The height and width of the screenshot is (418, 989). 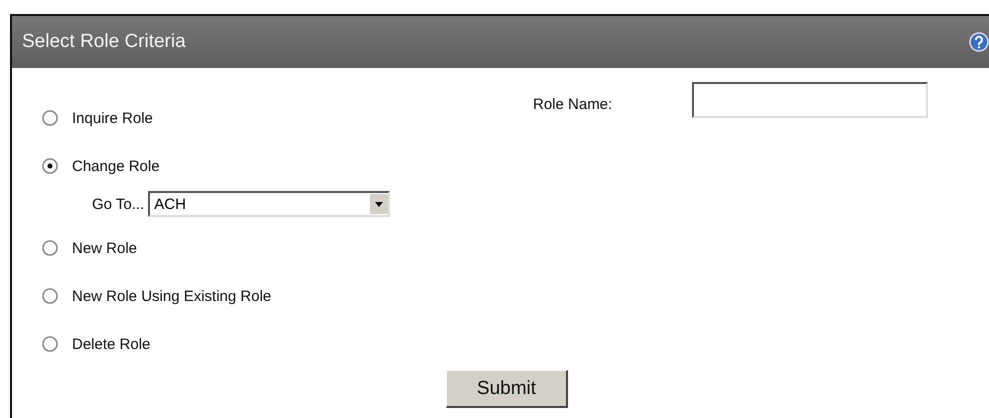 I want to click on option-label: New Role, so click(x=105, y=248).